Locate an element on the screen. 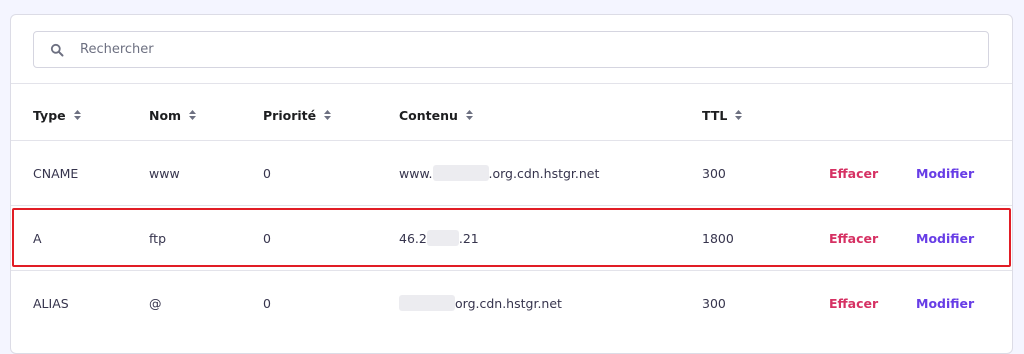 This screenshot has width=1024, height=354. record-content: org.cdn.hstgr.net is located at coordinates (480, 303).